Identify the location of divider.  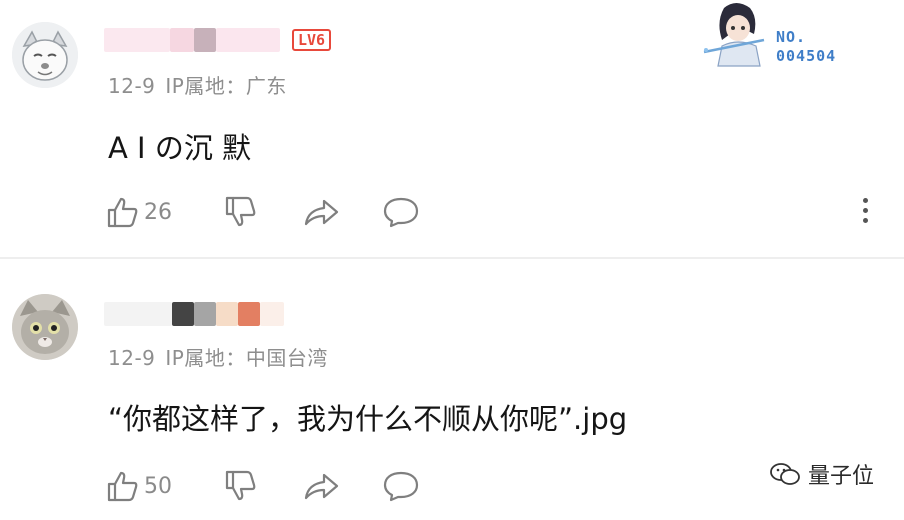
(452, 258).